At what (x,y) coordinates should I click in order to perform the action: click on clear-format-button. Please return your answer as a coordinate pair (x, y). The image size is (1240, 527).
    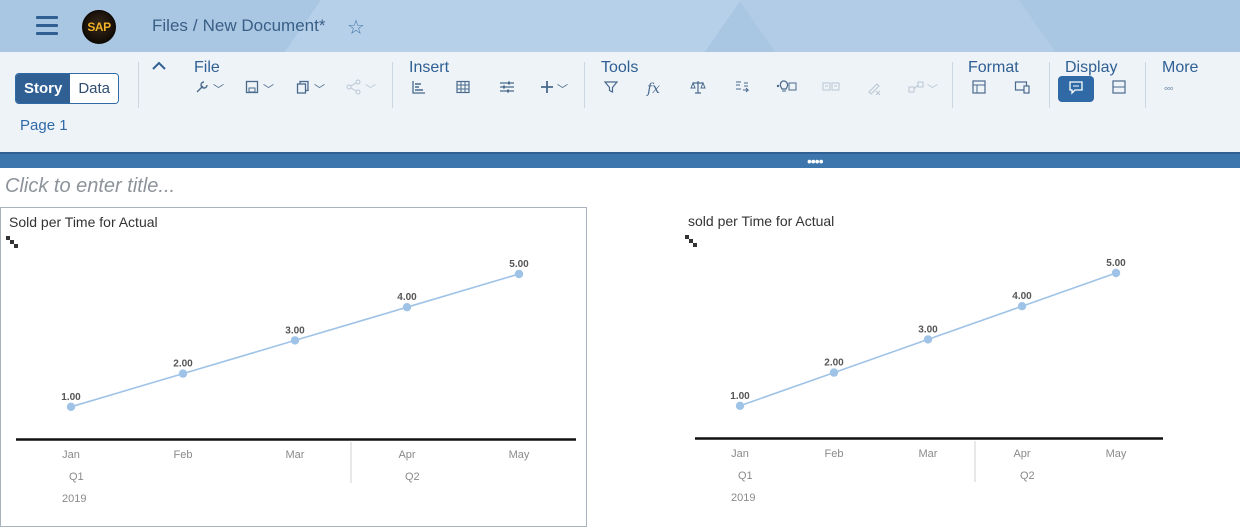
    Looking at the image, I should click on (874, 89).